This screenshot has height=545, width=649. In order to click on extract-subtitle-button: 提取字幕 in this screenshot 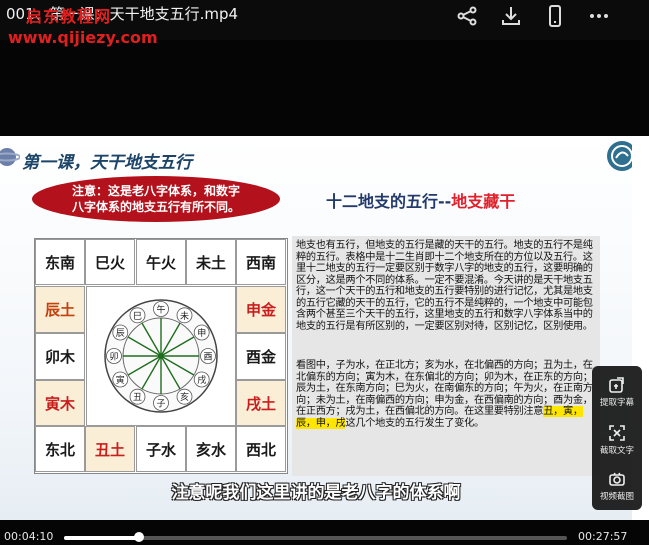, I will do `click(617, 392)`.